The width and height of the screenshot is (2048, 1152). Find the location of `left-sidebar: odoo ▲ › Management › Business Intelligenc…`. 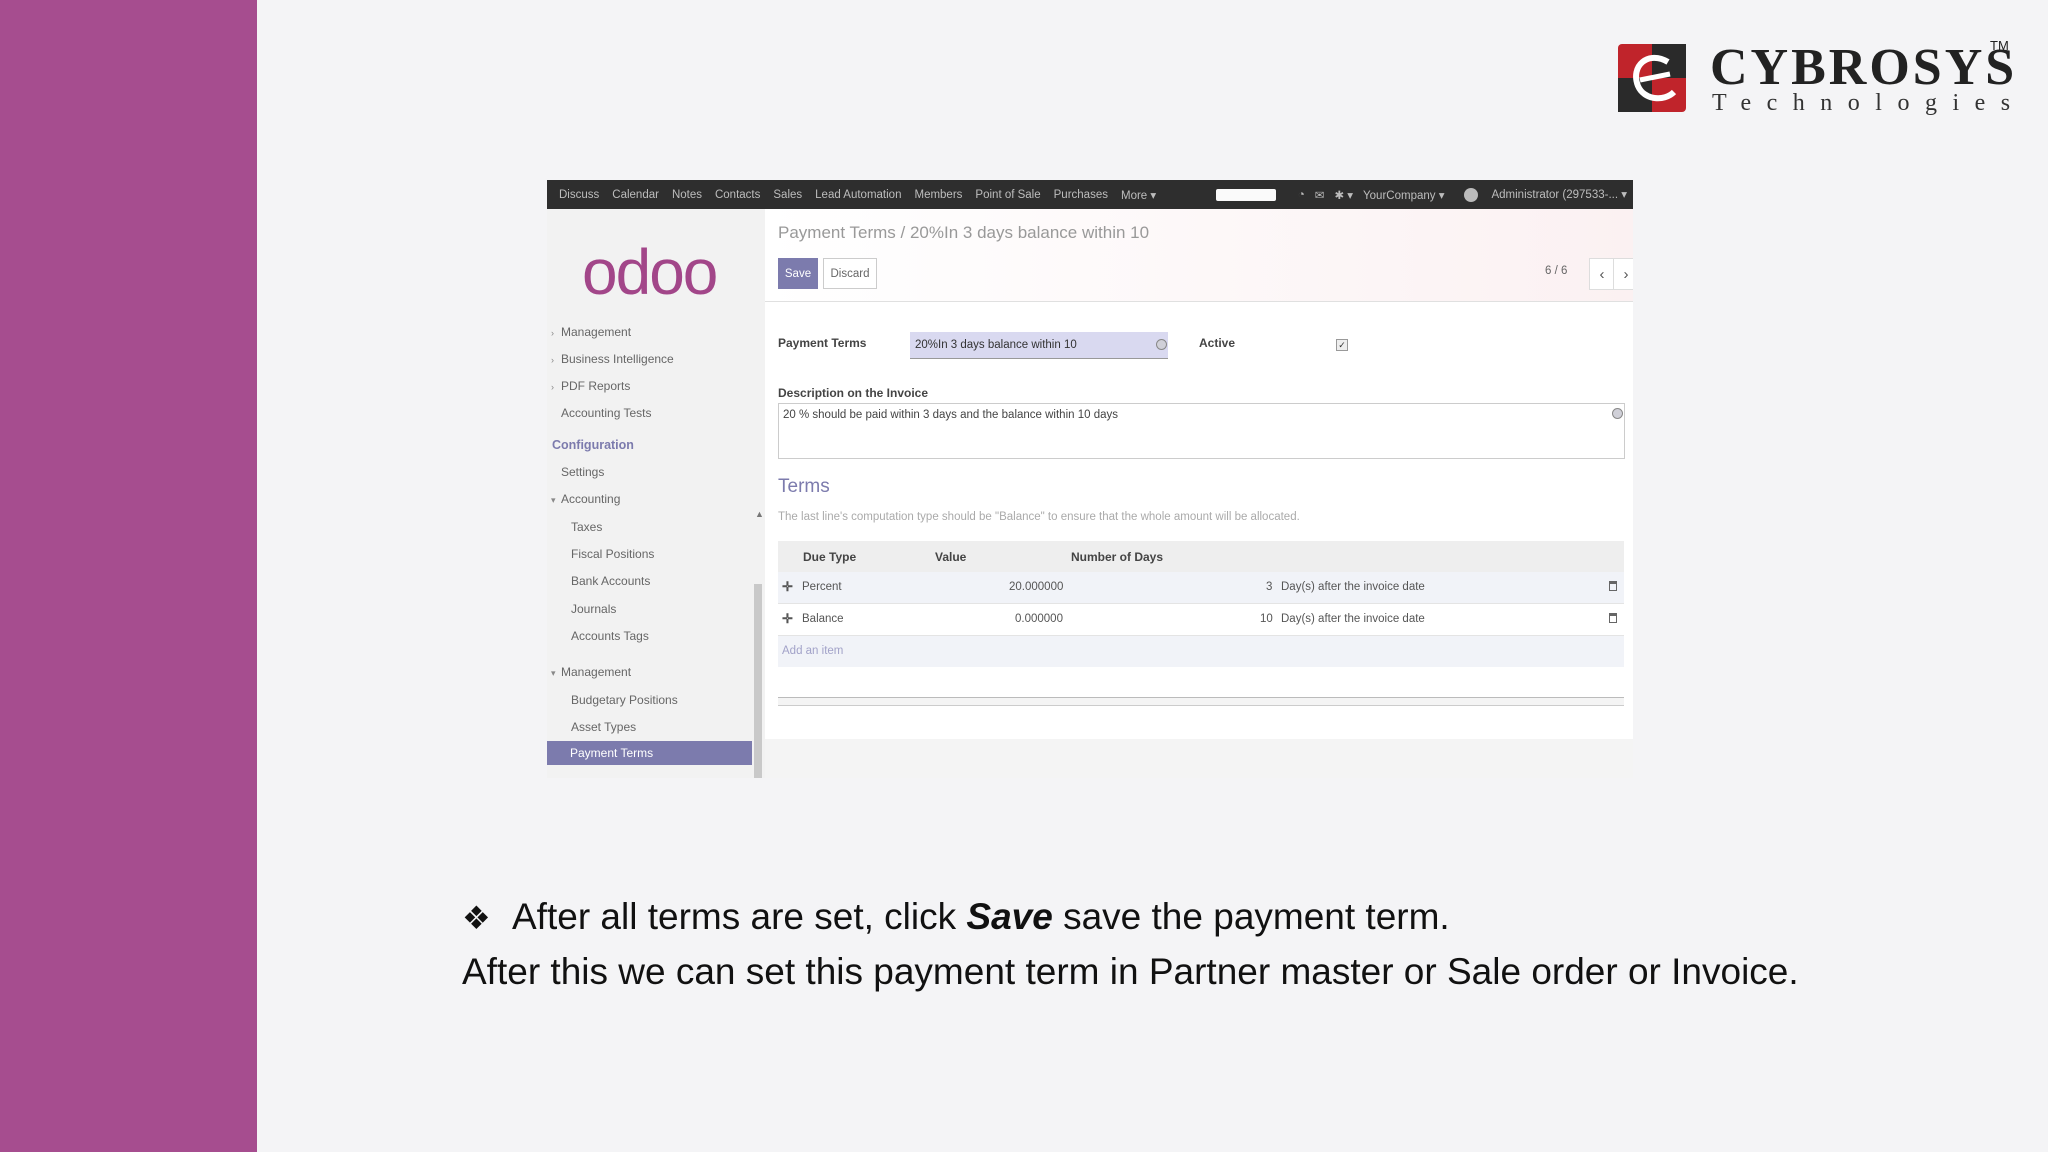

left-sidebar: odoo ▲ › Management › Business Intelligenc… is located at coordinates (656, 493).